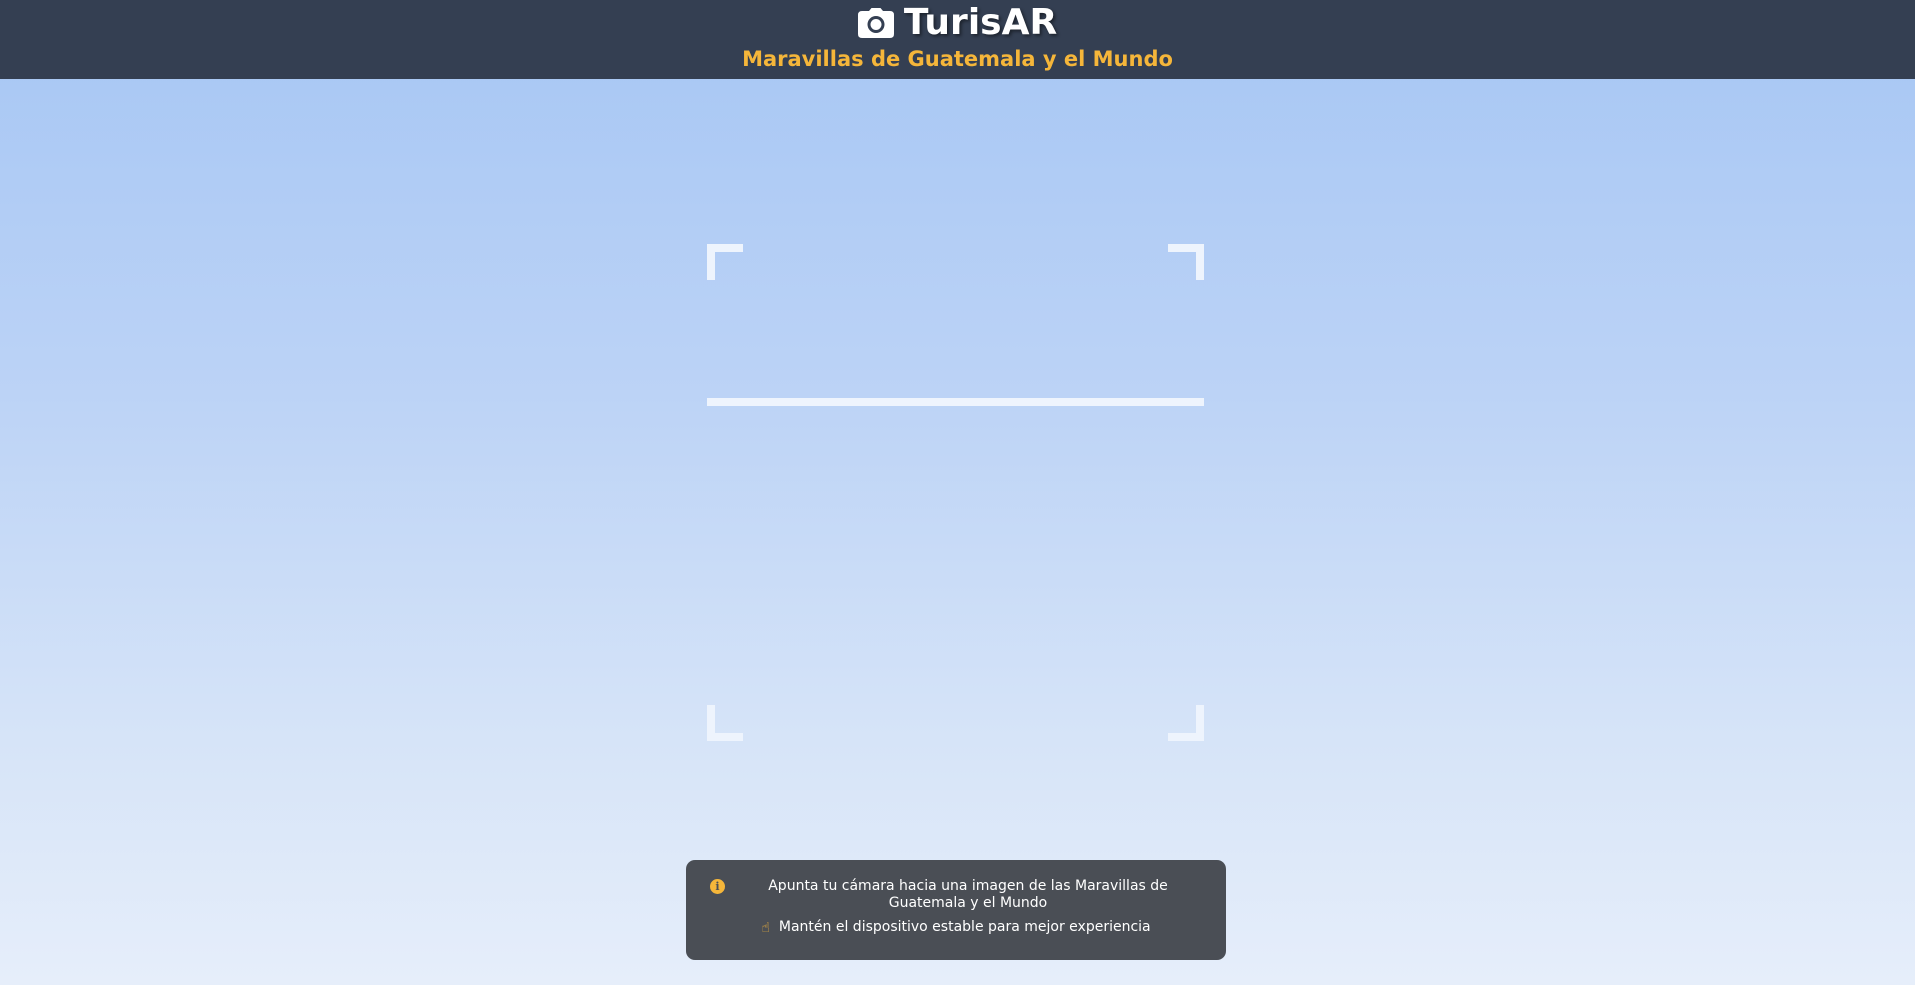  What do you see at coordinates (1186, 723) in the screenshot?
I see `scanner-corner-bottom-right` at bounding box center [1186, 723].